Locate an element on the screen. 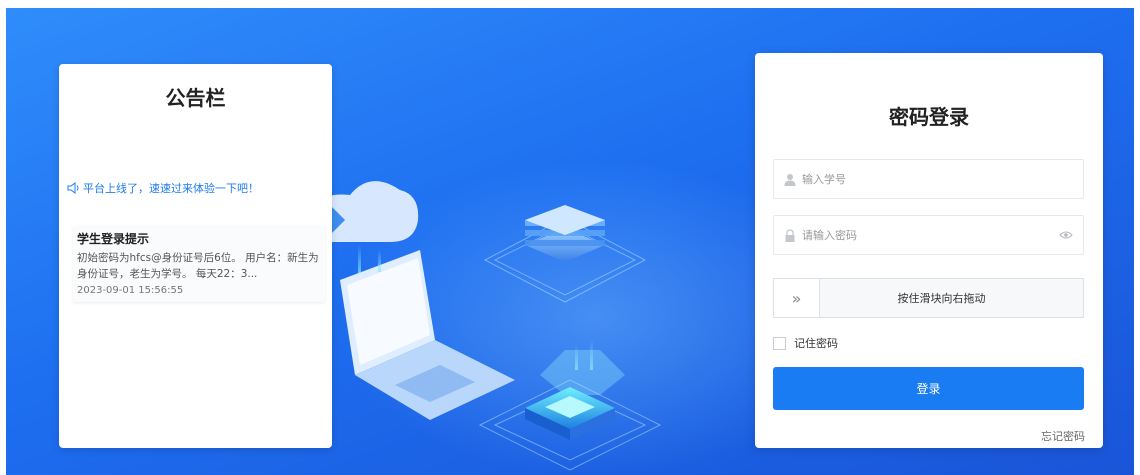 This screenshot has width=1140, height=475. username-field is located at coordinates (928, 179).